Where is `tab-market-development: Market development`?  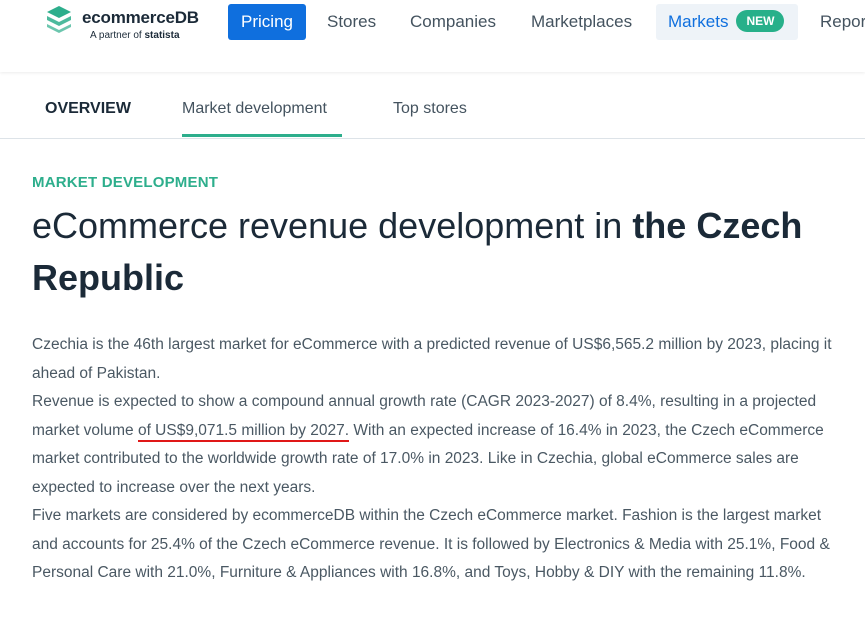
tab-market-development: Market development is located at coordinates (254, 109).